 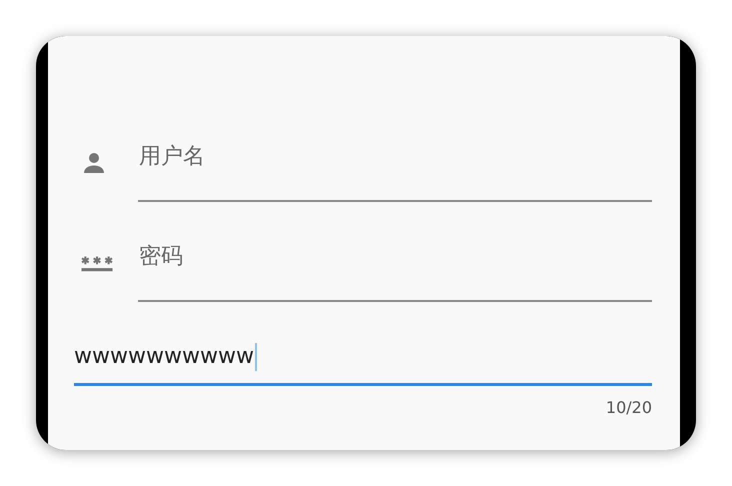 What do you see at coordinates (395, 269) in the screenshot?
I see `input-field: 密码` at bounding box center [395, 269].